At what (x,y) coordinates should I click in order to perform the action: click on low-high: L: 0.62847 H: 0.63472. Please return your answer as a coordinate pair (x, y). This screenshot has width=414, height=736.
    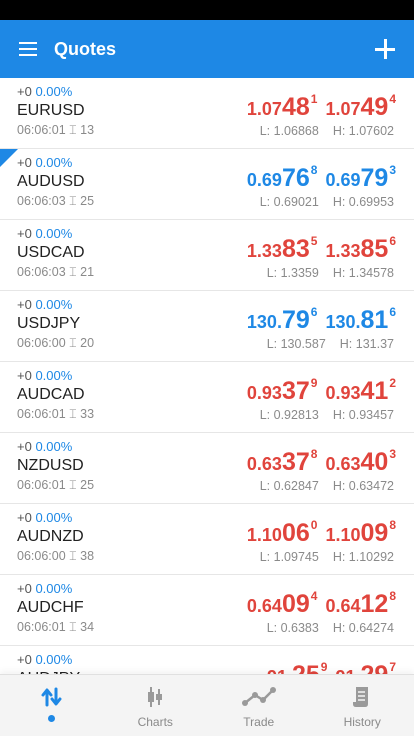
    Looking at the image, I should click on (327, 486).